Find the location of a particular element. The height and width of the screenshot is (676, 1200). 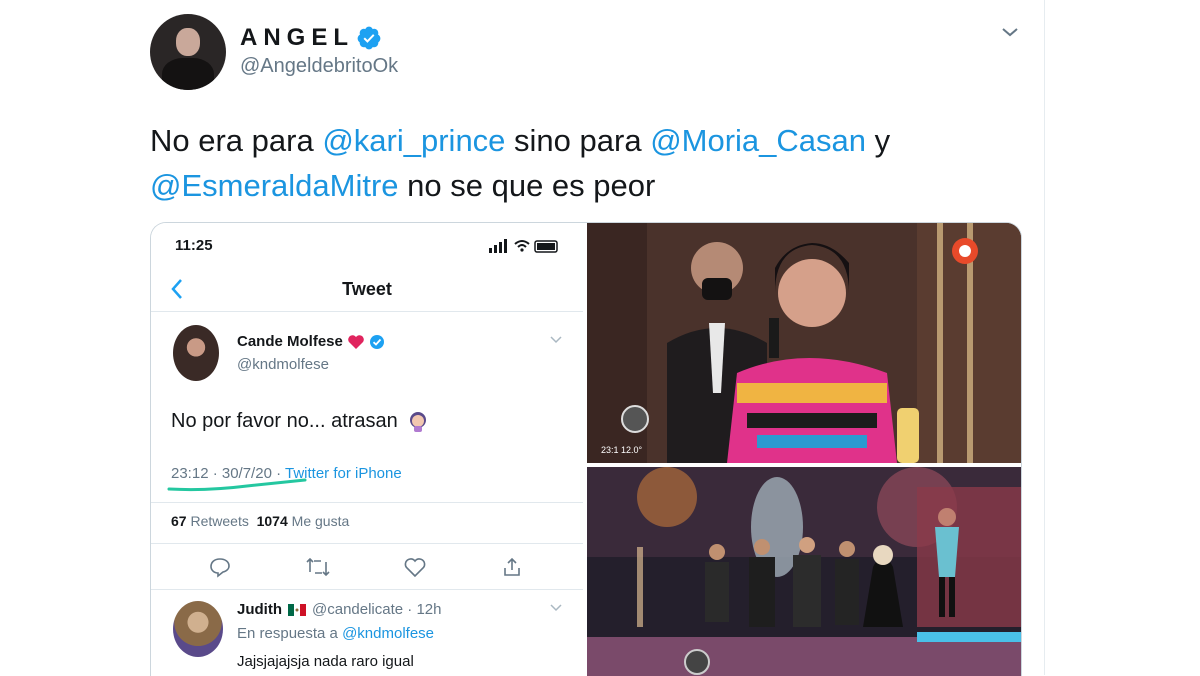

studio-photo-art is located at coordinates (804, 571).